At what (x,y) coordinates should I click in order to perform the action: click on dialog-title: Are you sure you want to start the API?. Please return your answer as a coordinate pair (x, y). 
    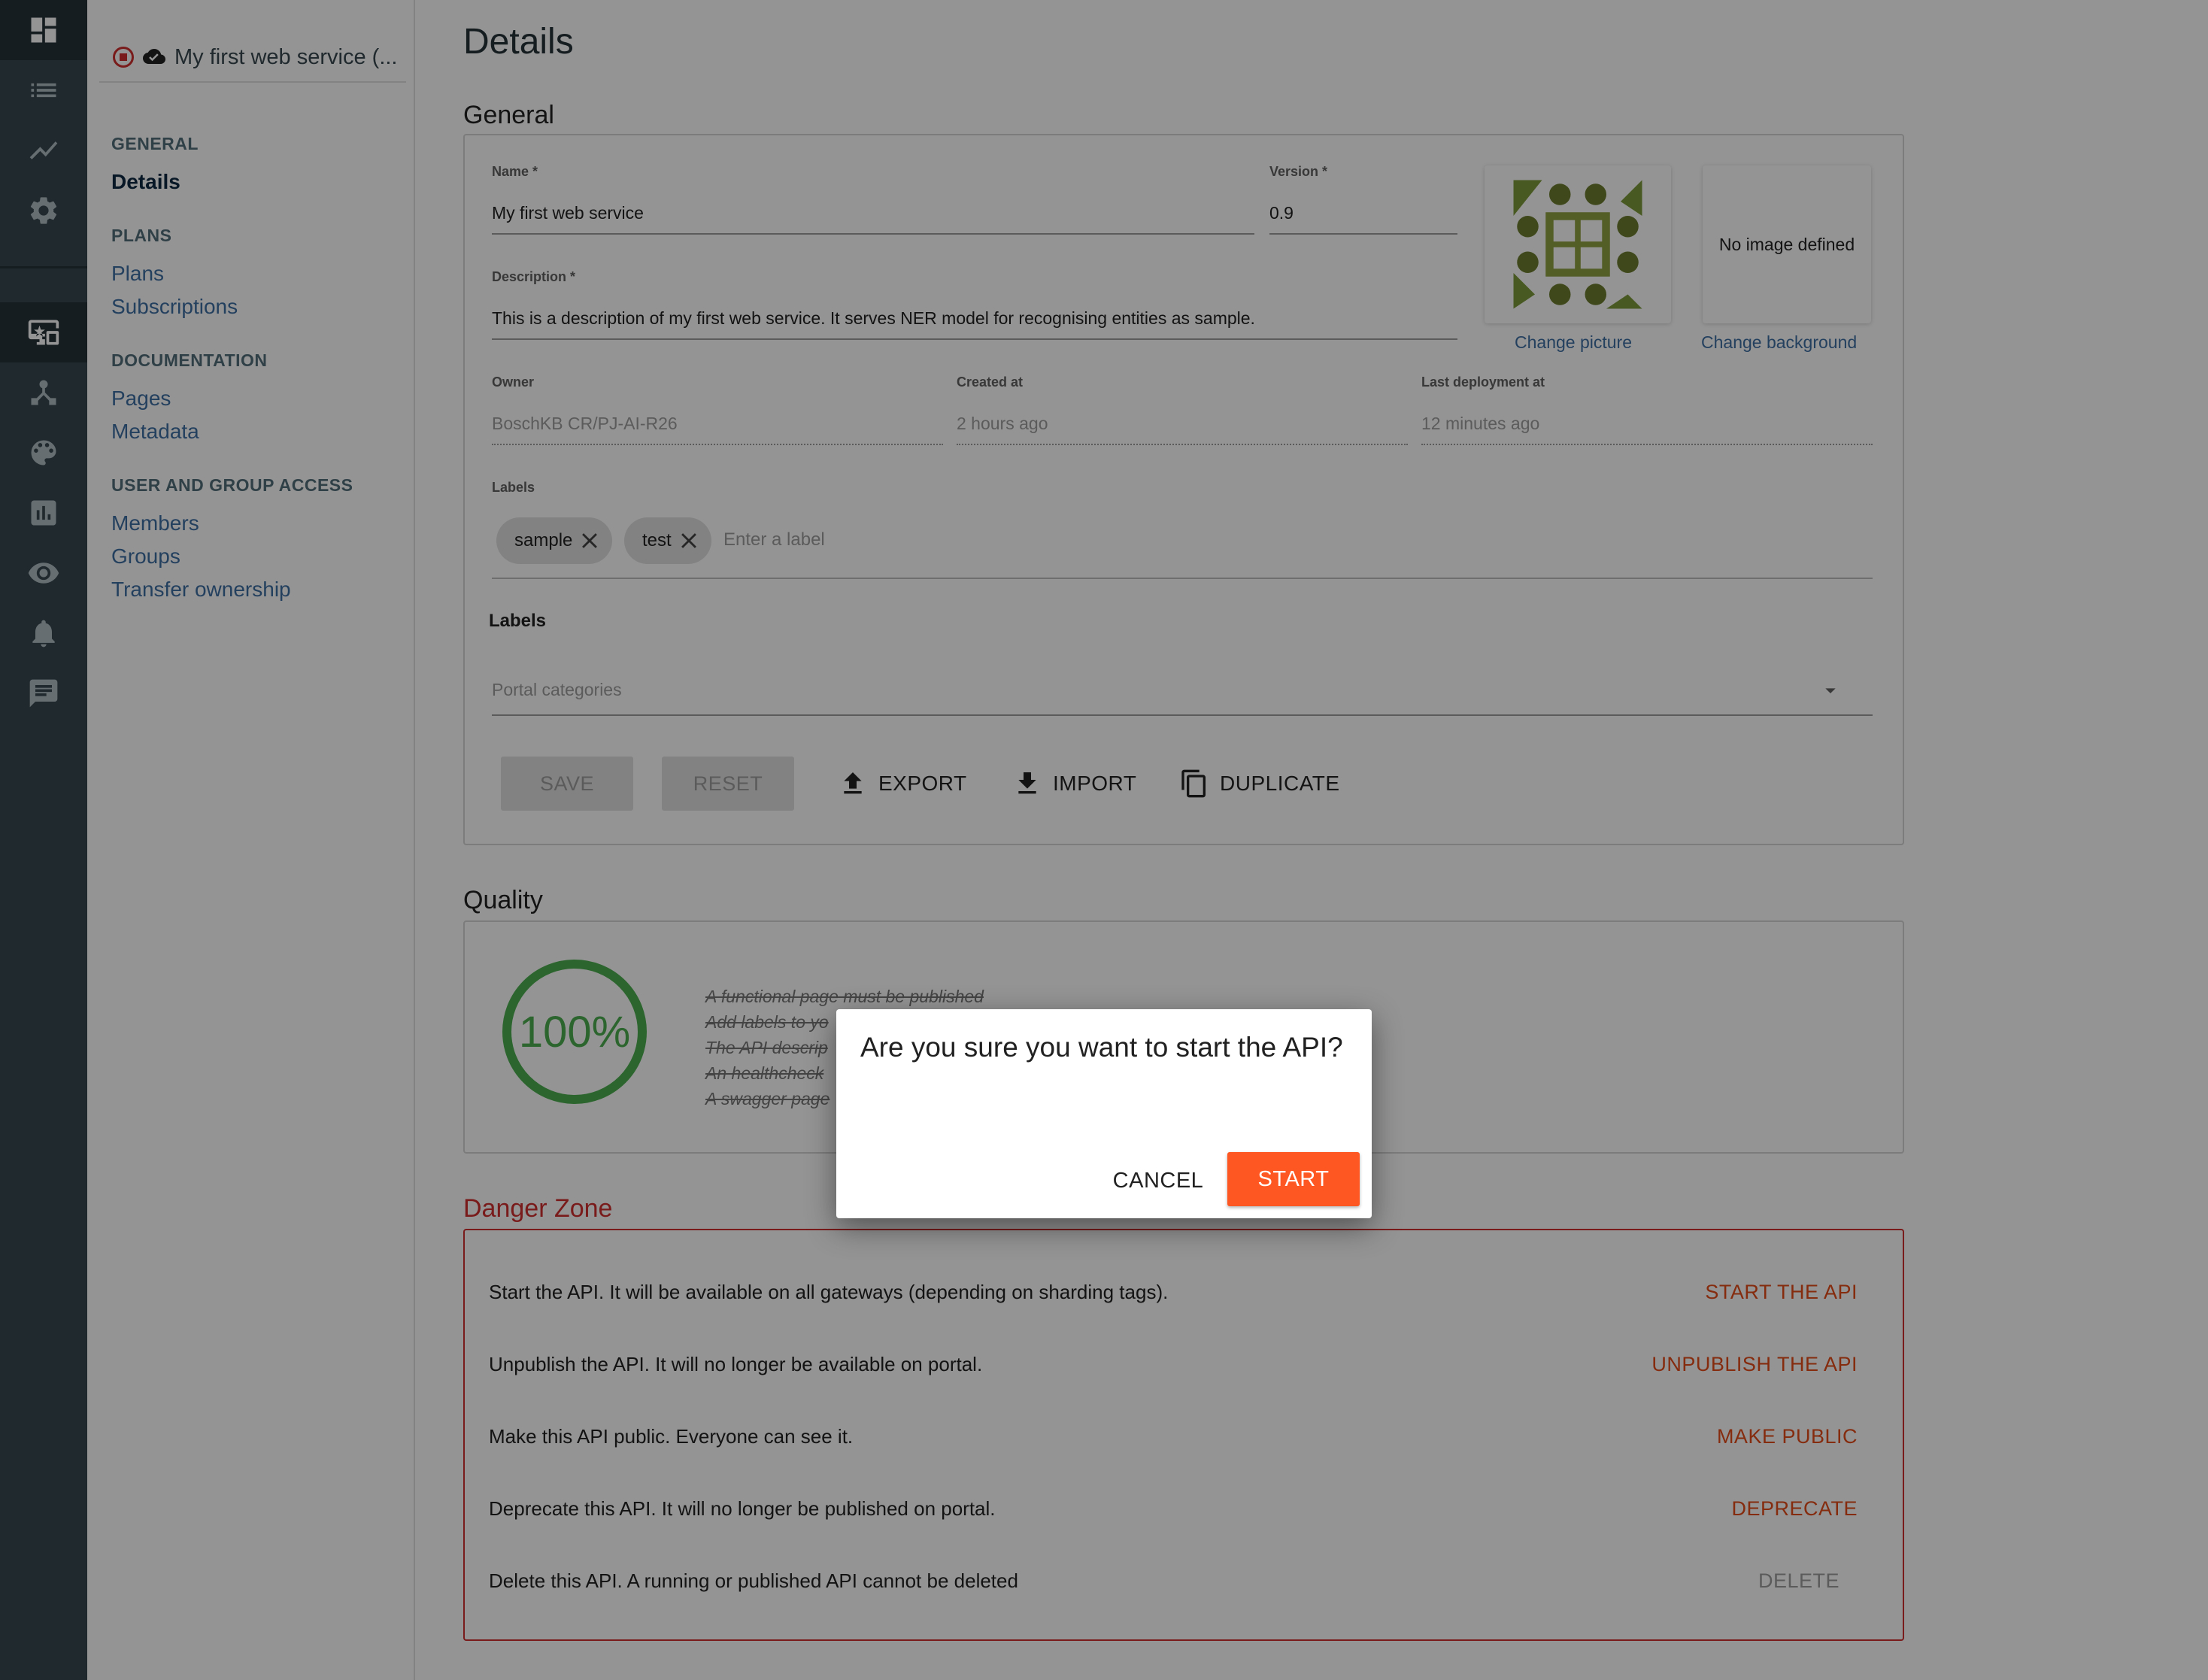
    Looking at the image, I should click on (1101, 1047).